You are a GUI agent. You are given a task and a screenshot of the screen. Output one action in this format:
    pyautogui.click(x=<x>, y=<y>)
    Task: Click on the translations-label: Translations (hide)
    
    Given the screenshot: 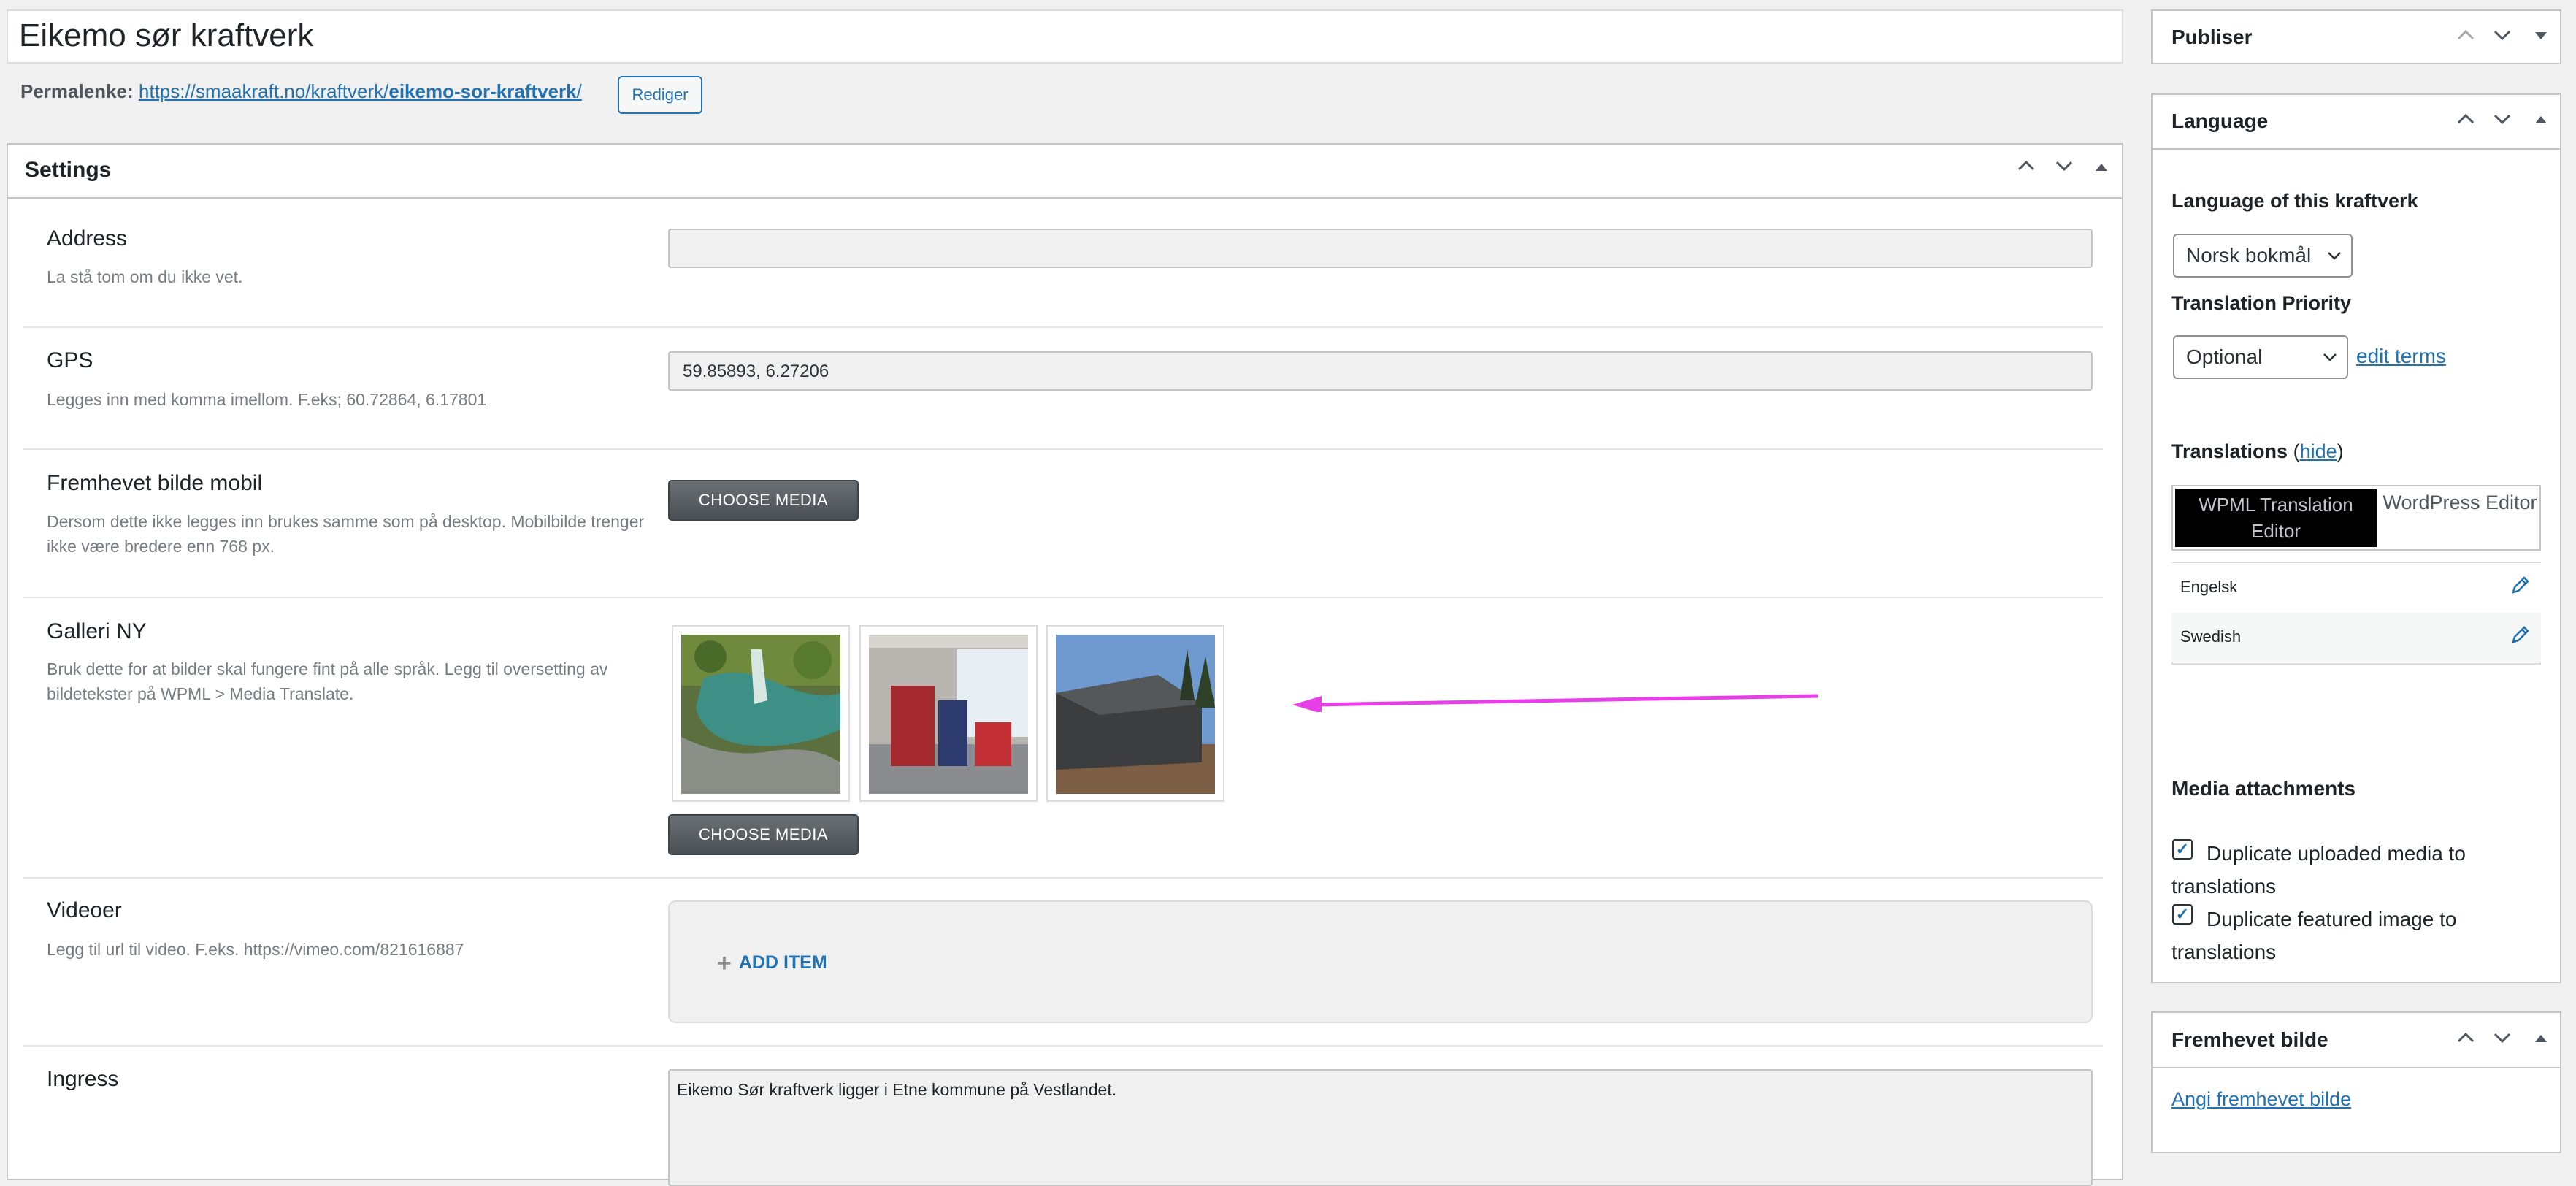 What is the action you would take?
    pyautogui.click(x=2257, y=451)
    